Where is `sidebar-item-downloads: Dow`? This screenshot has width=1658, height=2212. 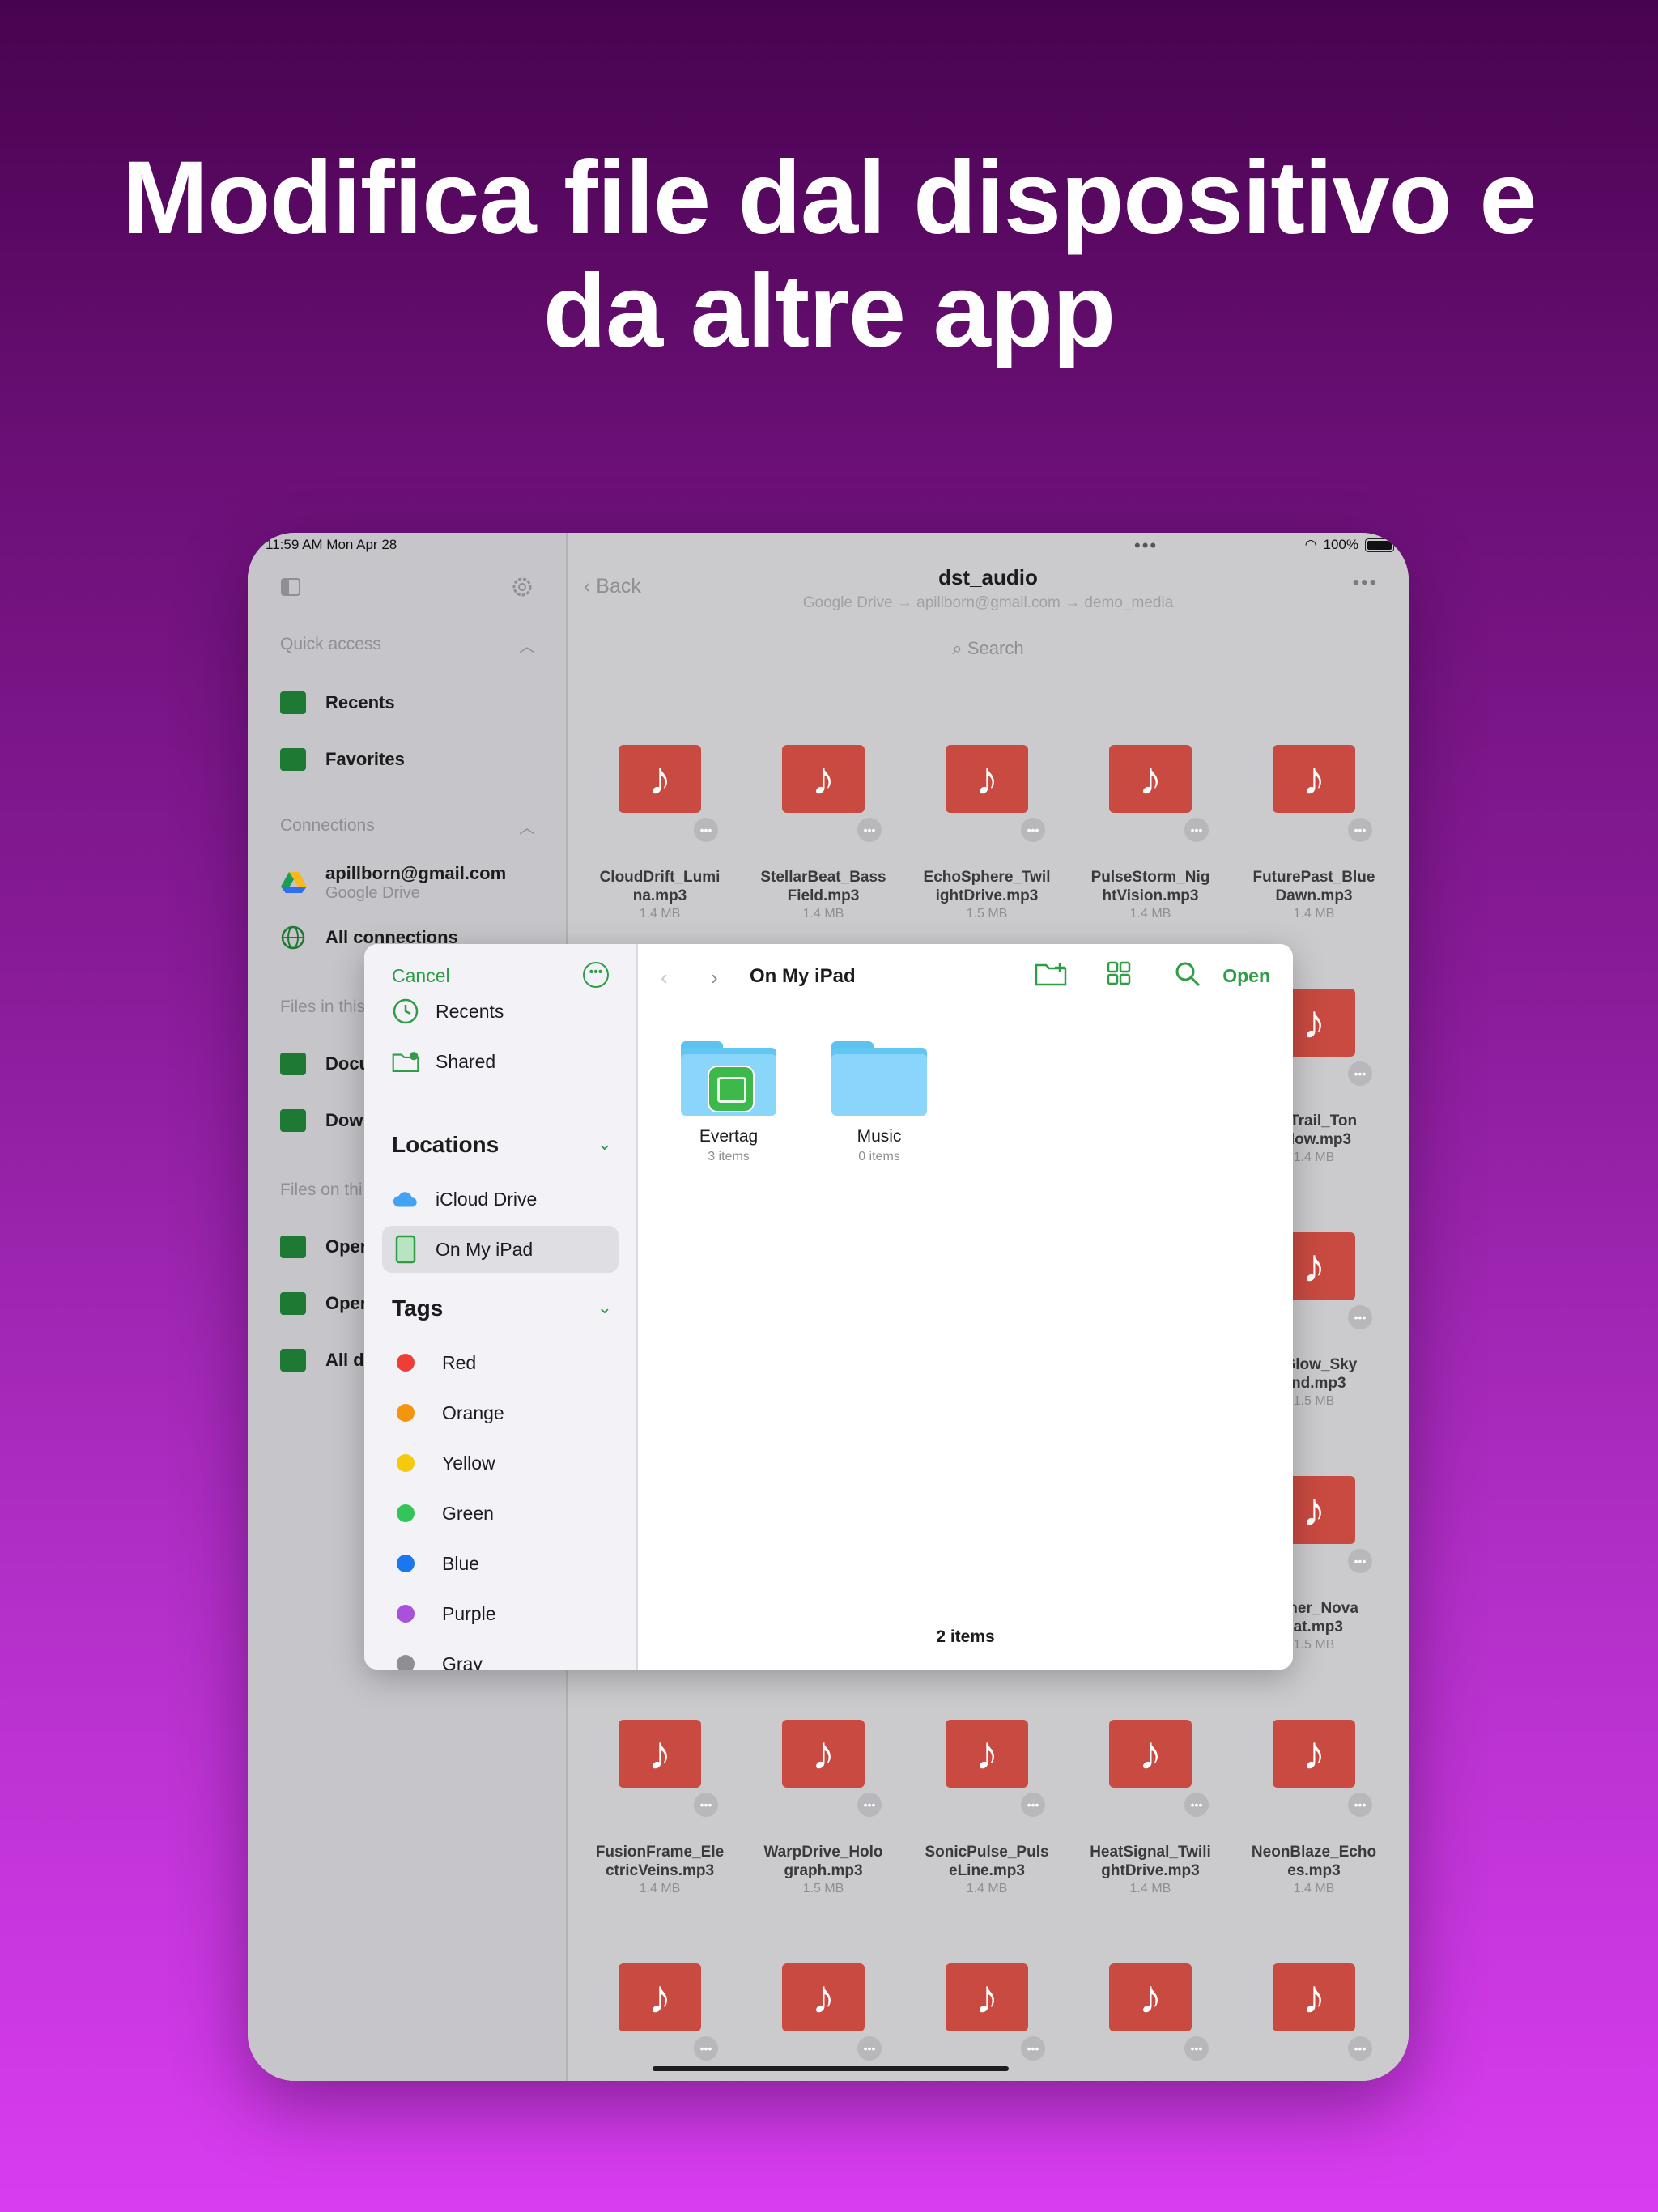 sidebar-item-downloads: Dow is located at coordinates (321, 1121).